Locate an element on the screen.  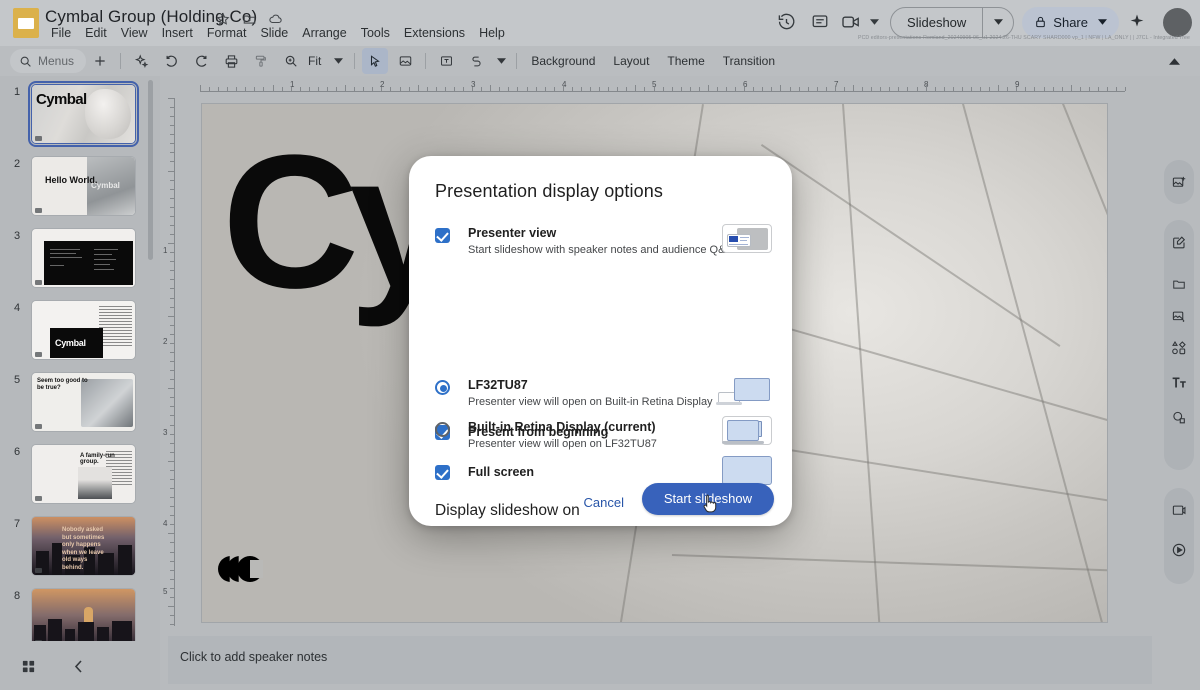
display-builtin-retina-radio is located at coordinates (442, 429).